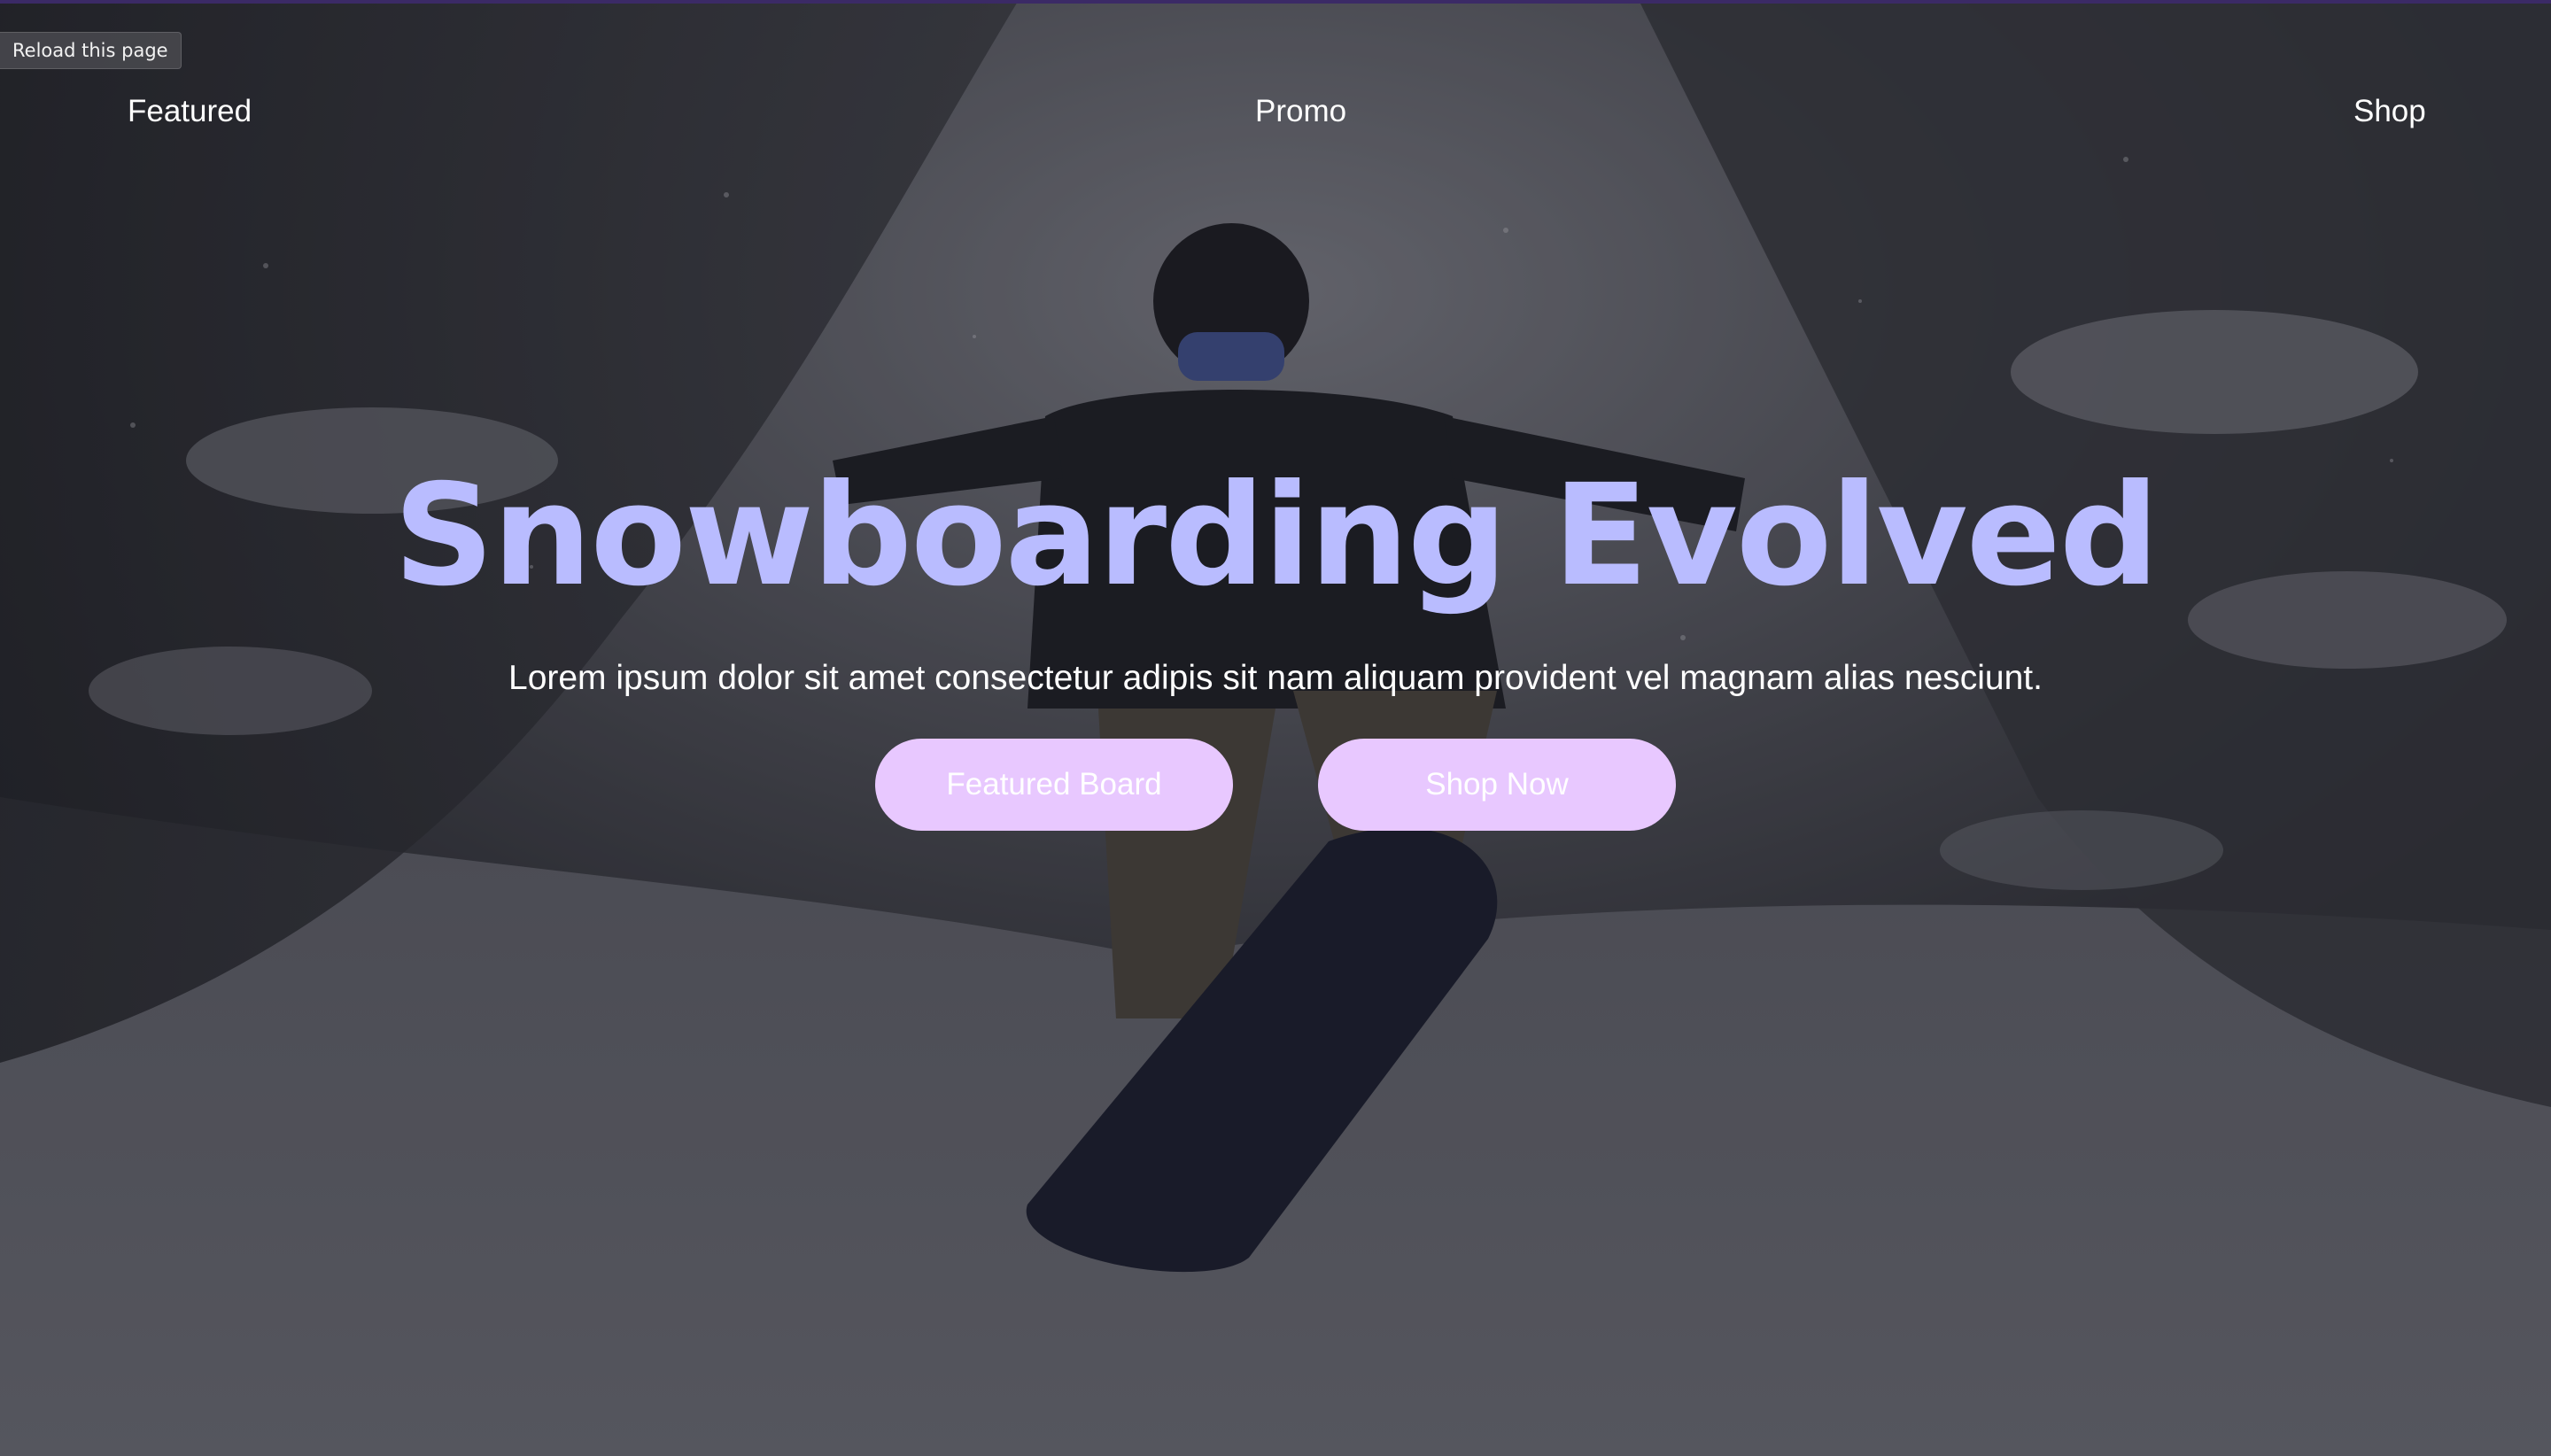 This screenshot has width=2551, height=1456. What do you see at coordinates (1275, 785) in the screenshot?
I see `hero-button-group: Featured Board Shop Now` at bounding box center [1275, 785].